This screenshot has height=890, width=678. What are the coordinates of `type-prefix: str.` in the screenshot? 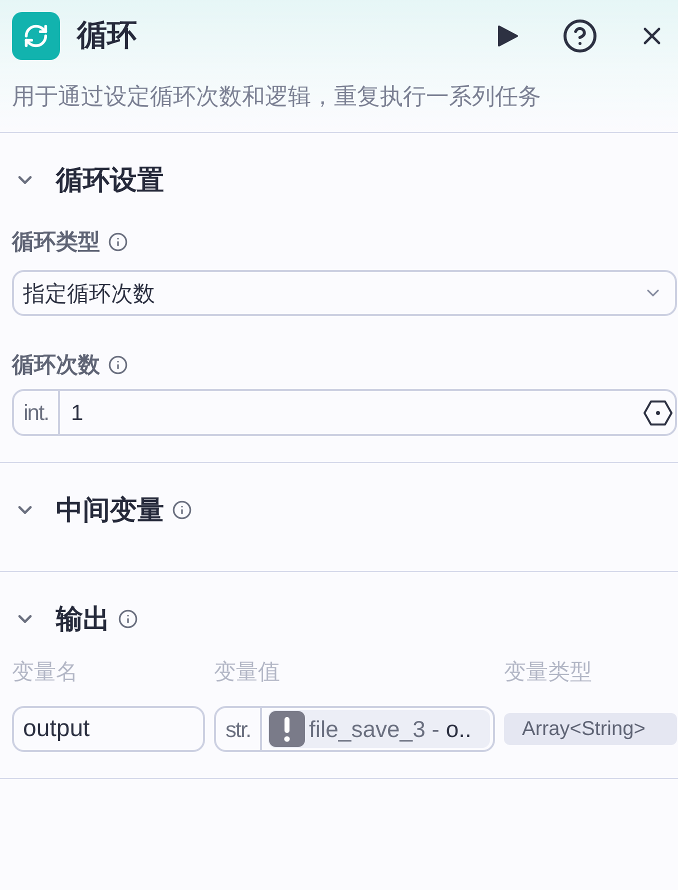 It's located at (239, 729).